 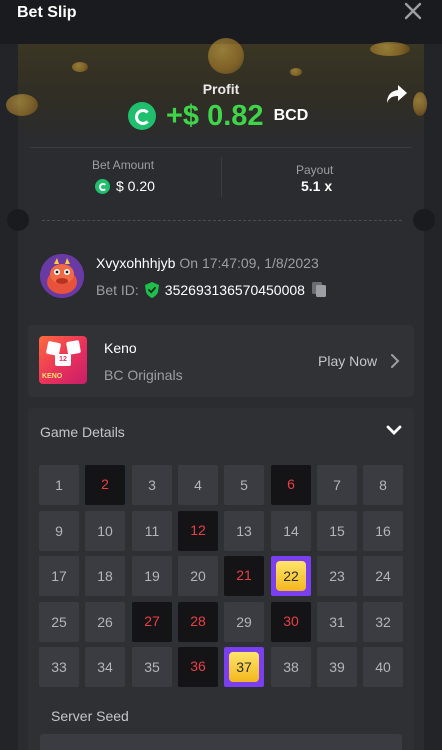 What do you see at coordinates (52, 376) in the screenshot?
I see `keno-thumb-tag: KENO` at bounding box center [52, 376].